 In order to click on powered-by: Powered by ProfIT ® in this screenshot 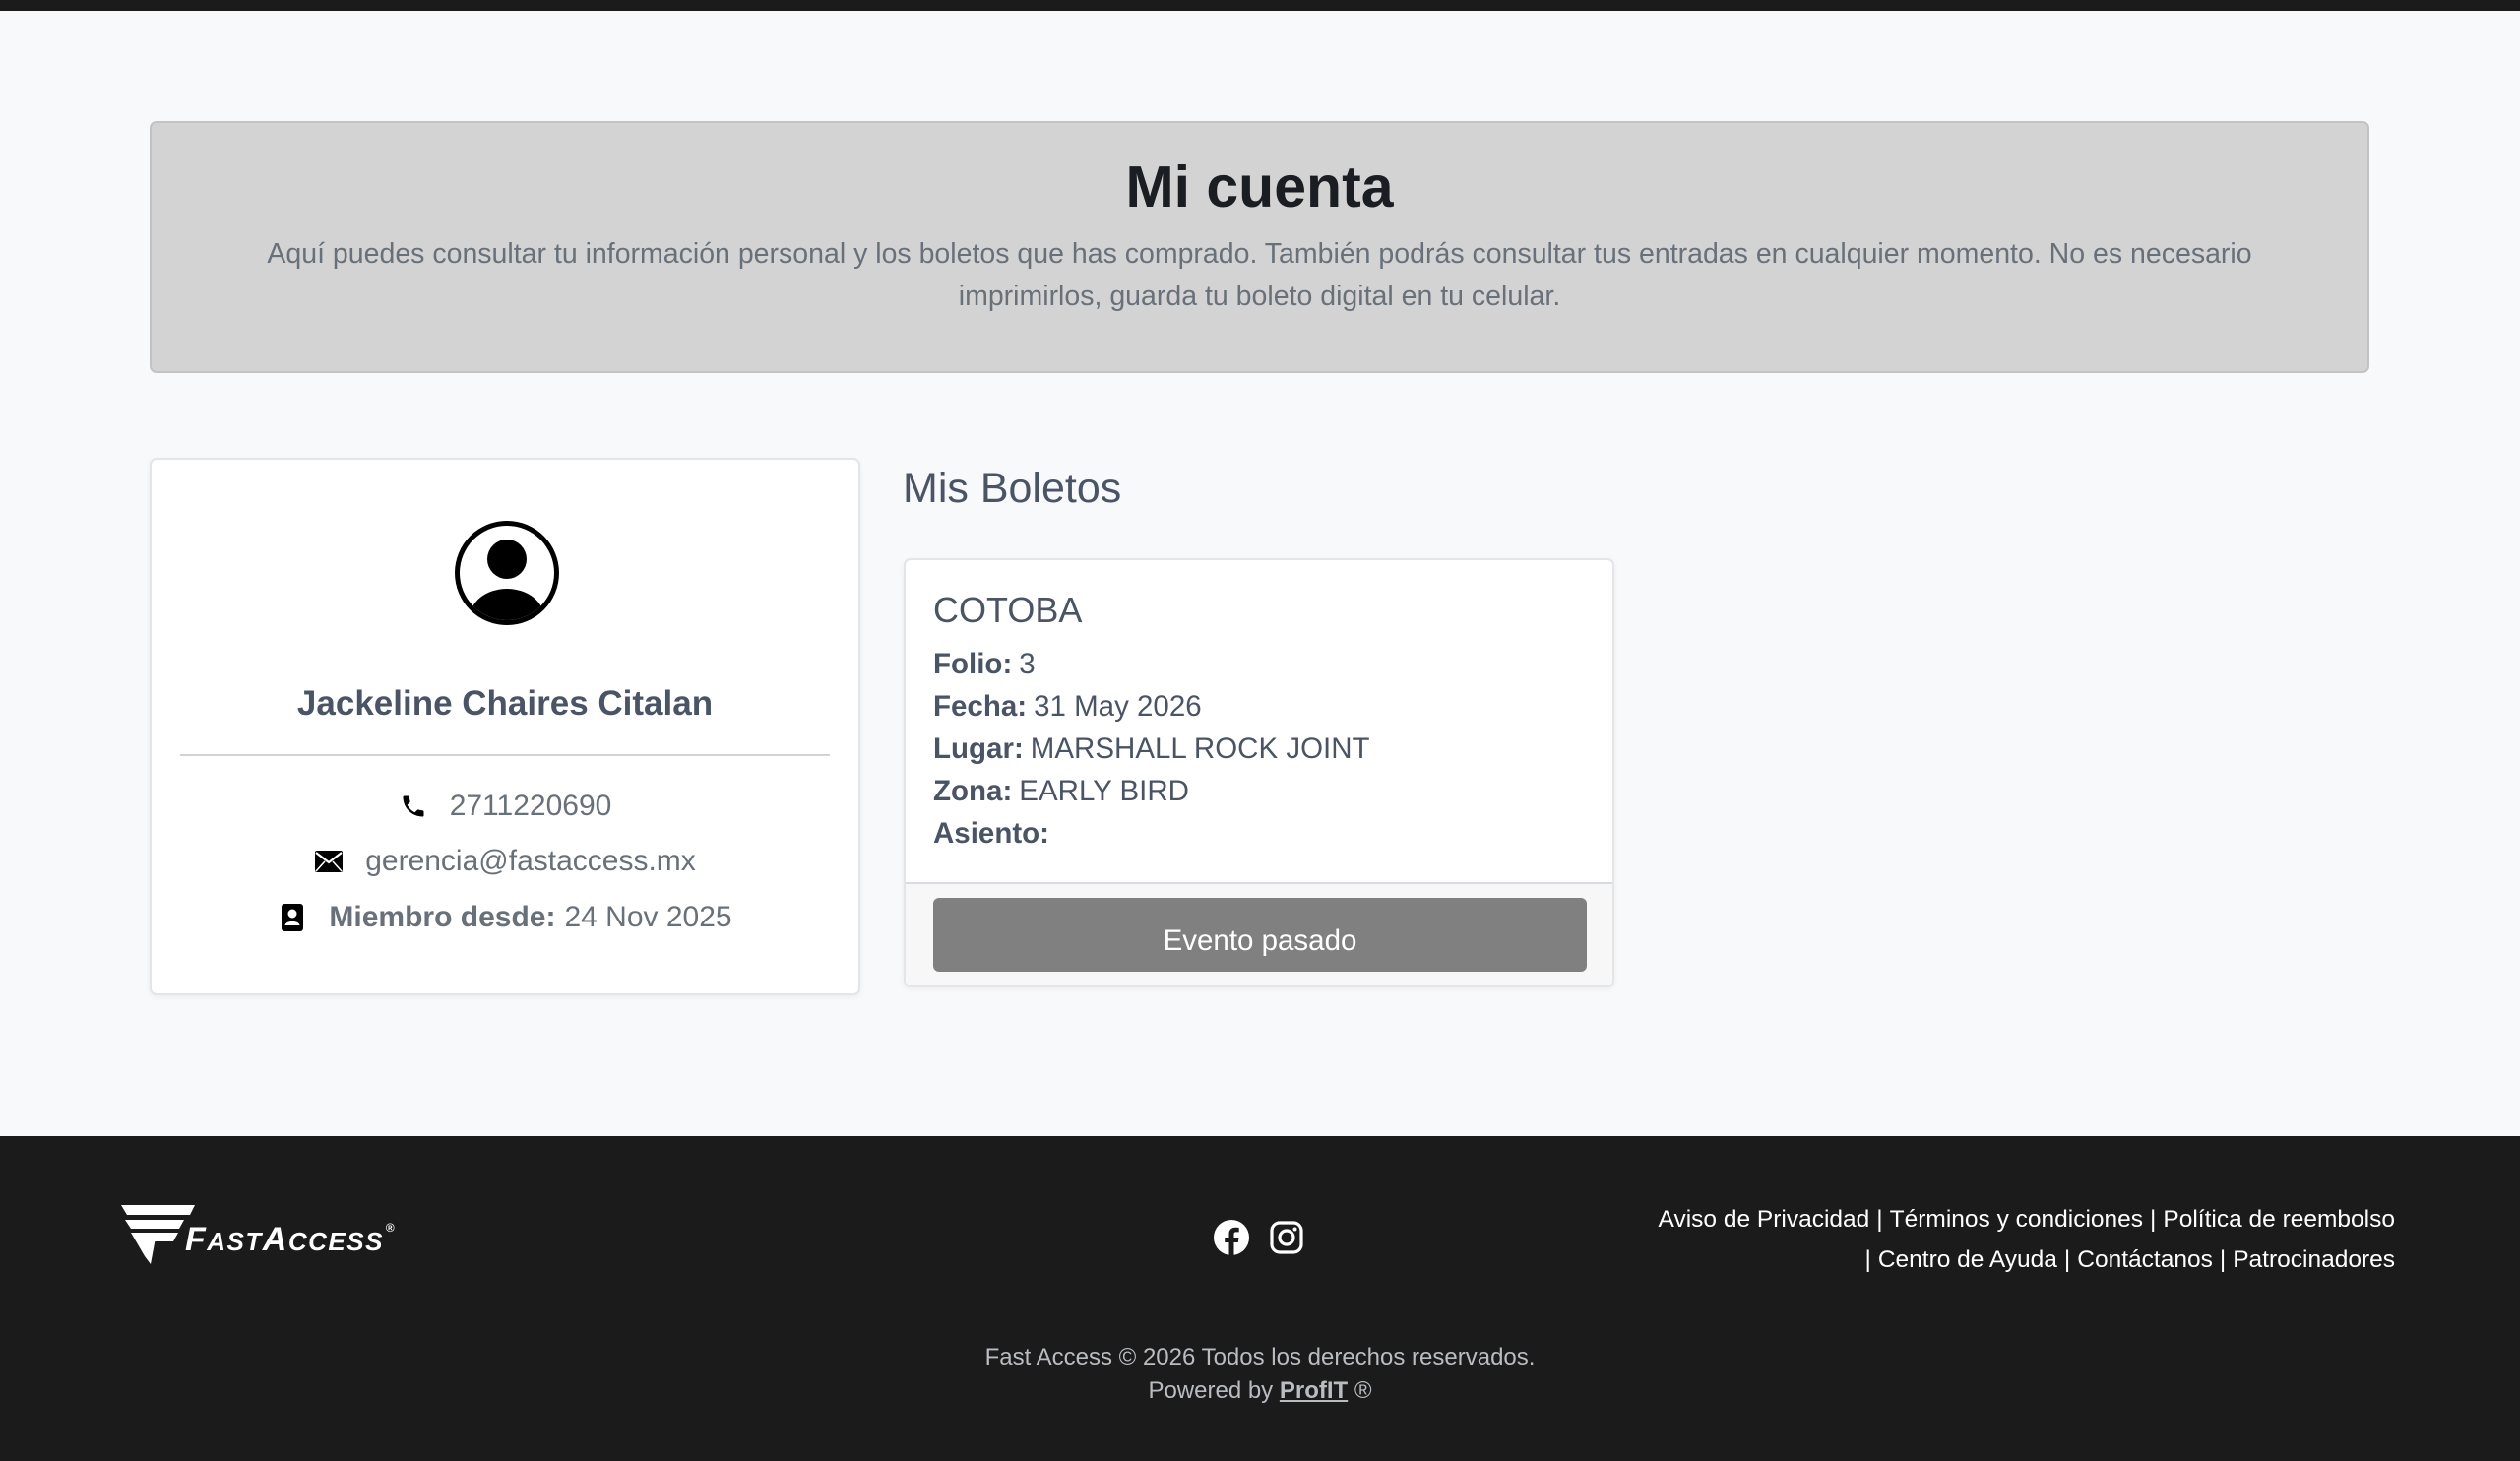, I will do `click(1260, 1391)`.